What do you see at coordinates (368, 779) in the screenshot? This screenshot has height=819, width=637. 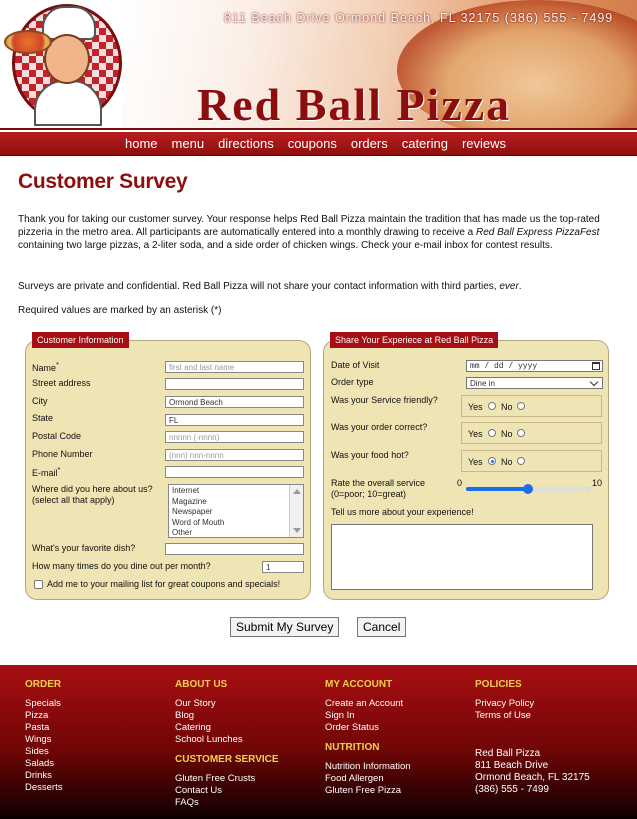 I see `footer-link: Food Allergen` at bounding box center [368, 779].